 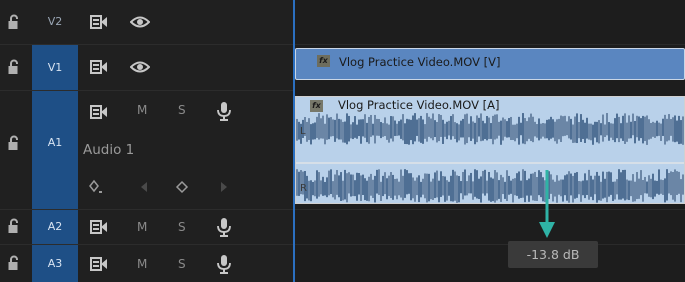 What do you see at coordinates (419, 105) in the screenshot?
I see `audio-clip-name: Vlog Practice Video.MOV [A]` at bounding box center [419, 105].